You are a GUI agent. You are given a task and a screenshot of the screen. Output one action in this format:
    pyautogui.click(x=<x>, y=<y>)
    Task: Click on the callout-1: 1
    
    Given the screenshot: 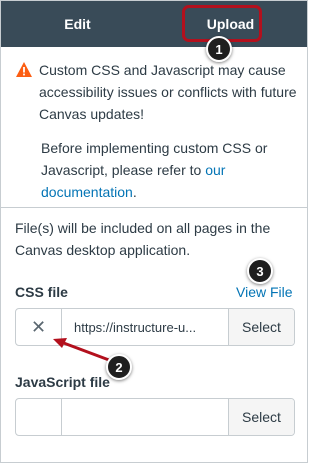 What is the action you would take?
    pyautogui.click(x=219, y=49)
    